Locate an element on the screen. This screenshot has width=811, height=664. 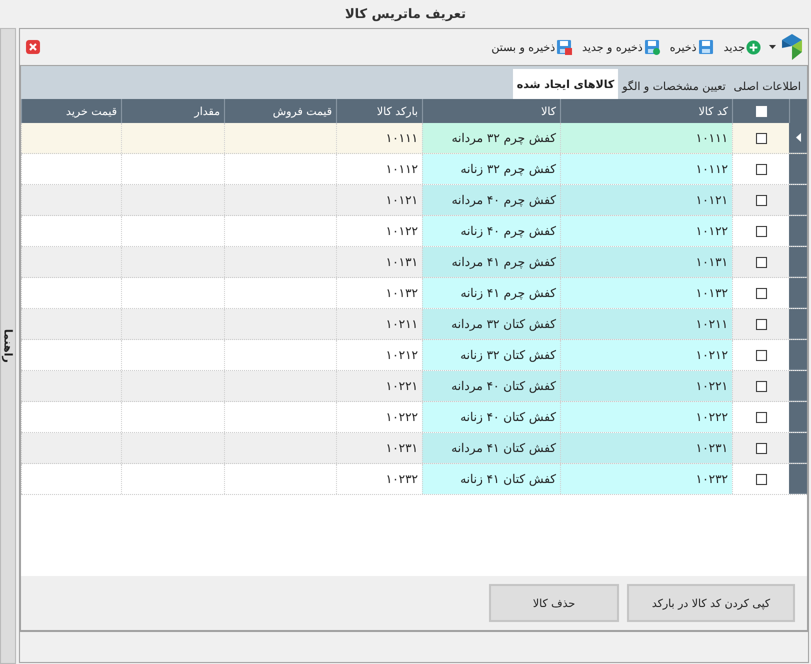
table-cell: کفش کتان ۴۰ مردانه is located at coordinates (491, 386).